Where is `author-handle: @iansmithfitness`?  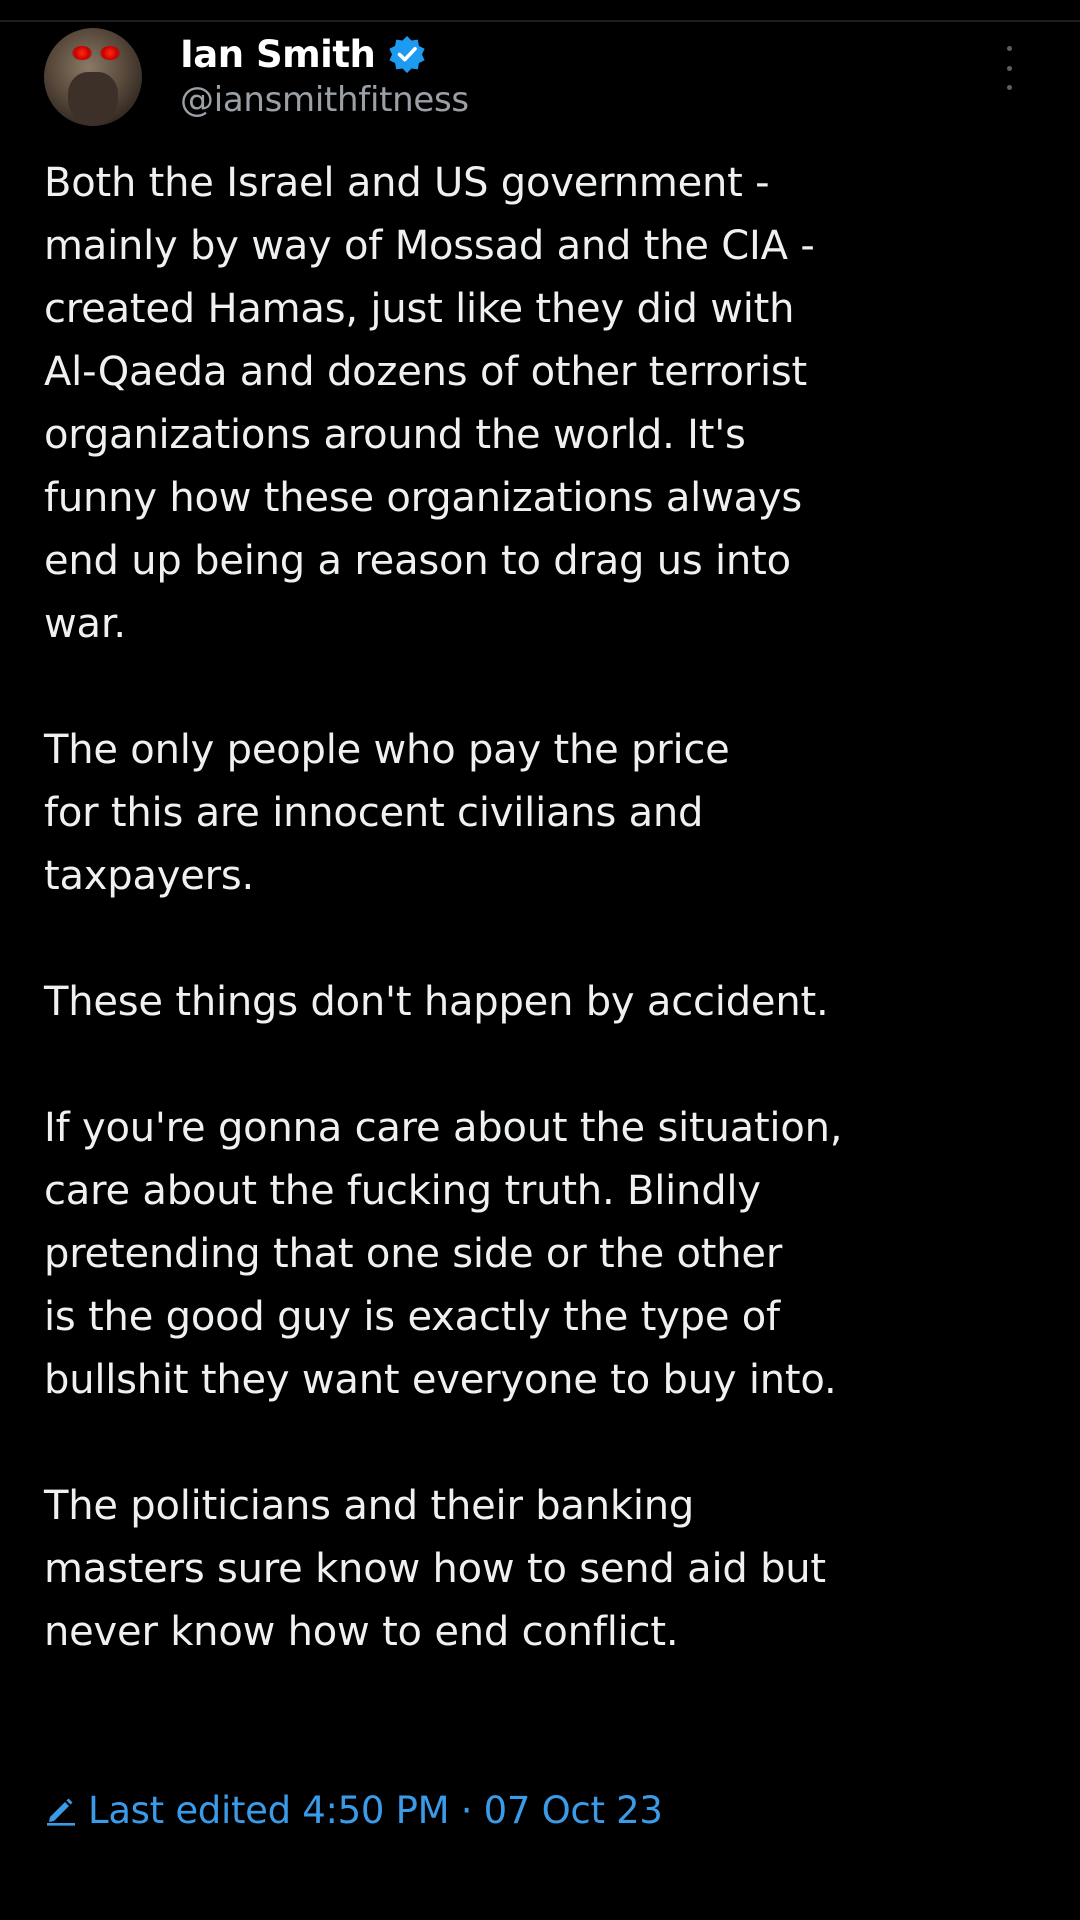 author-handle: @iansmithfitness is located at coordinates (324, 100).